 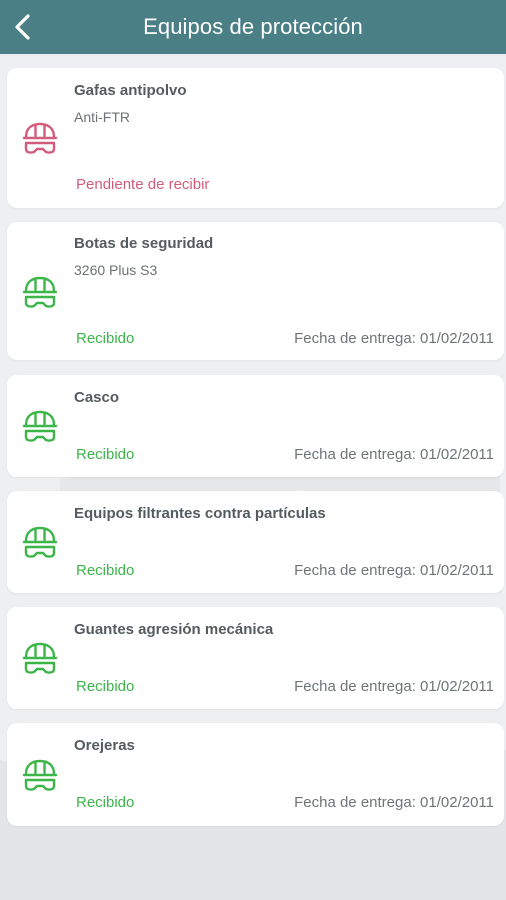 I want to click on equipment-name: Botas de seguridad, so click(x=144, y=243).